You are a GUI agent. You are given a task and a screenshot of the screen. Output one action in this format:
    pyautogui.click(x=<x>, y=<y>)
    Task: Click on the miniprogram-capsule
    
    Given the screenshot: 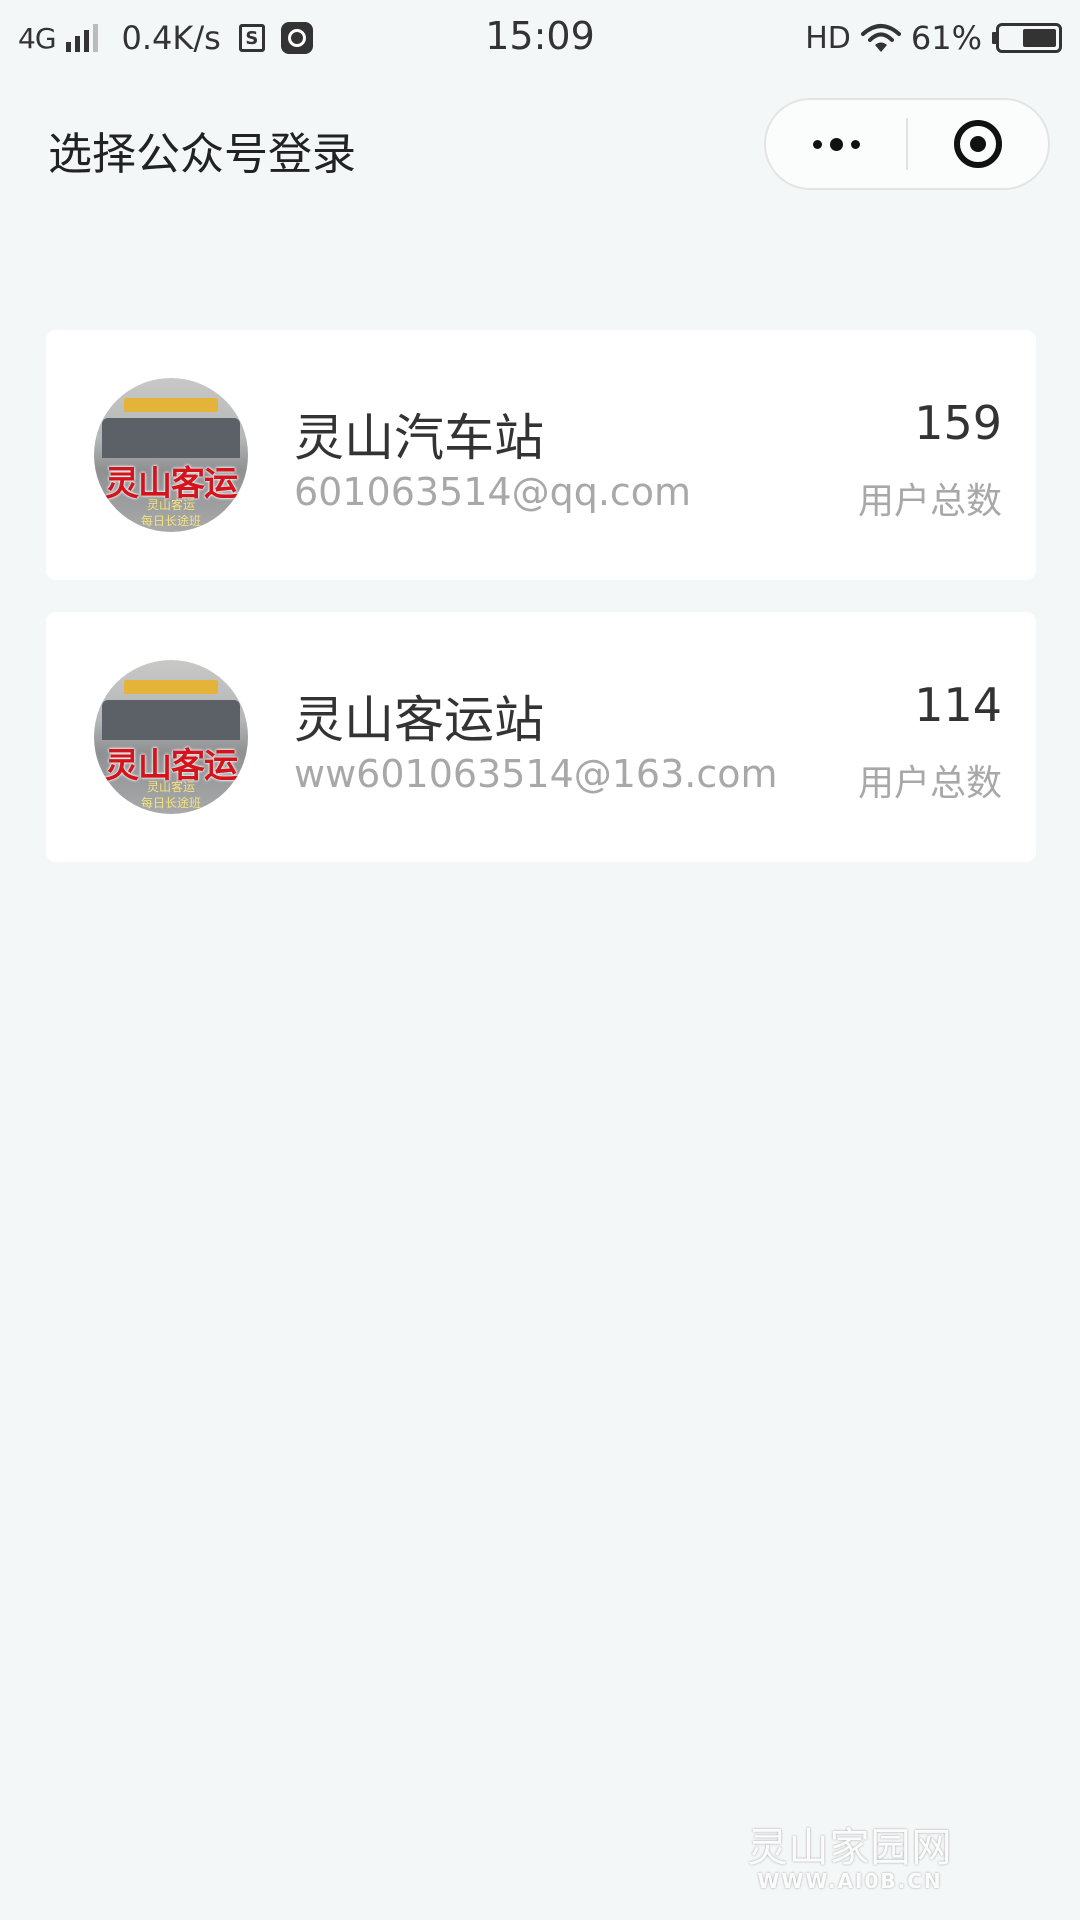 What is the action you would take?
    pyautogui.click(x=907, y=144)
    